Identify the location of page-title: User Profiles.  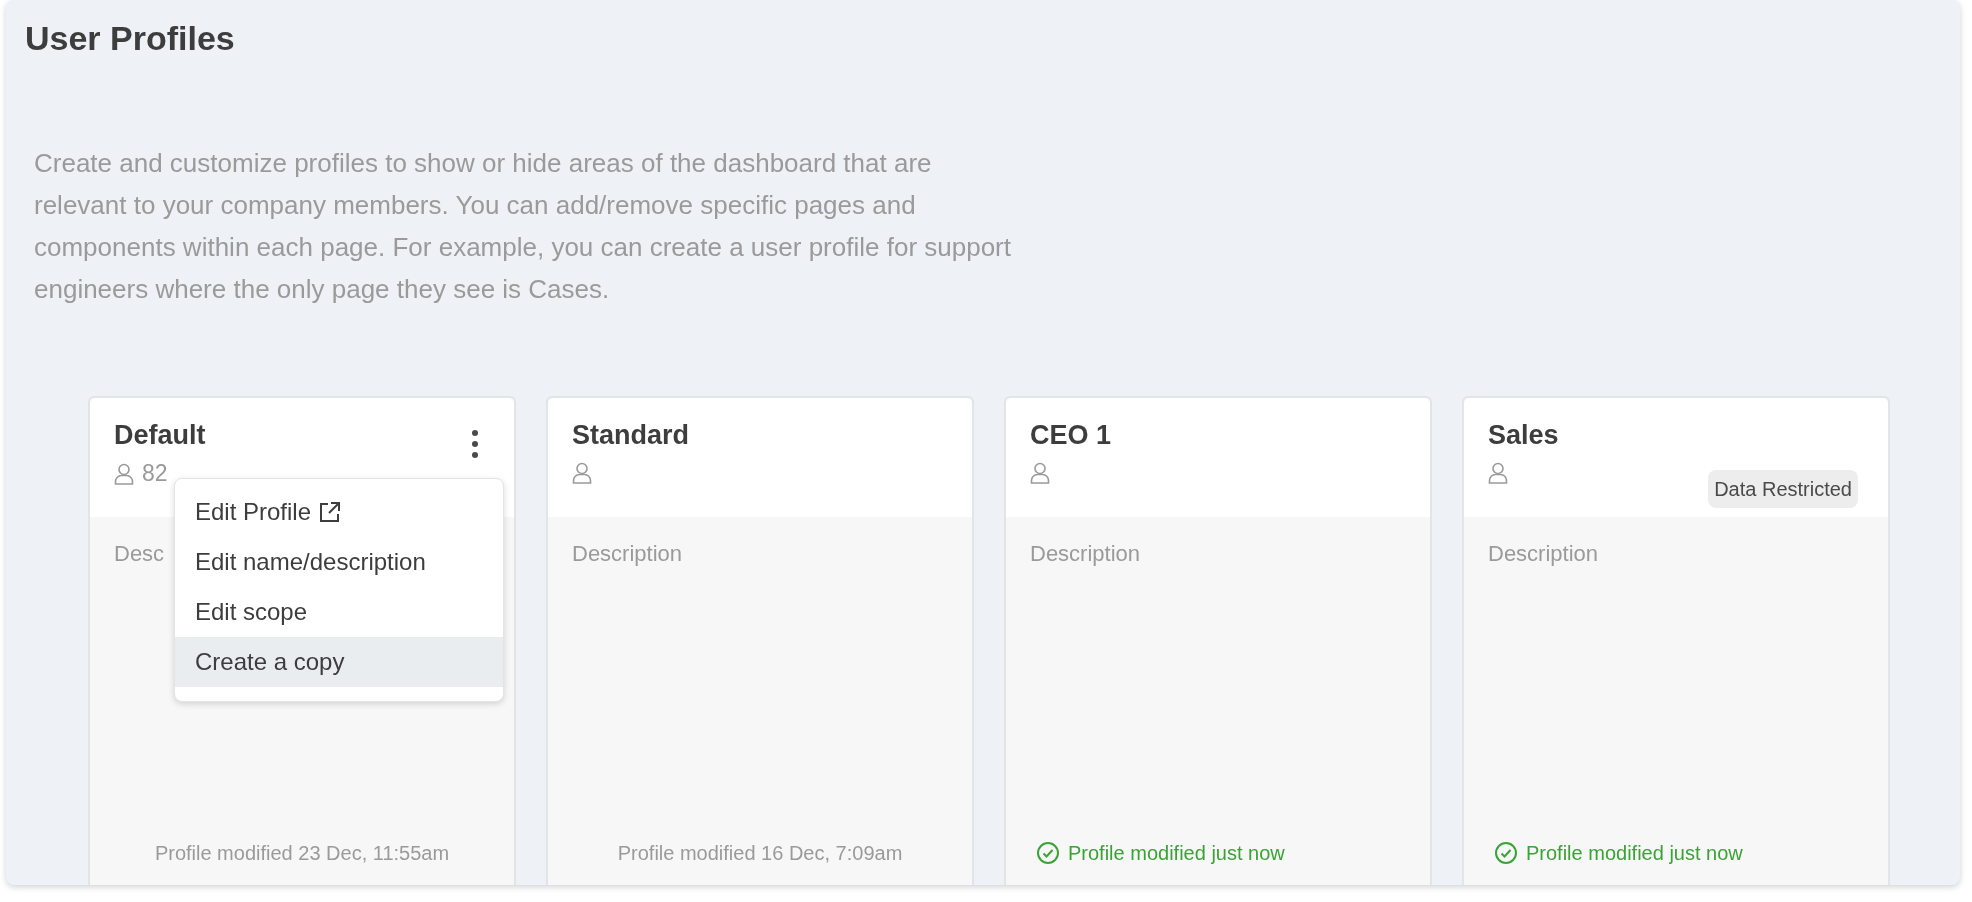
(130, 38).